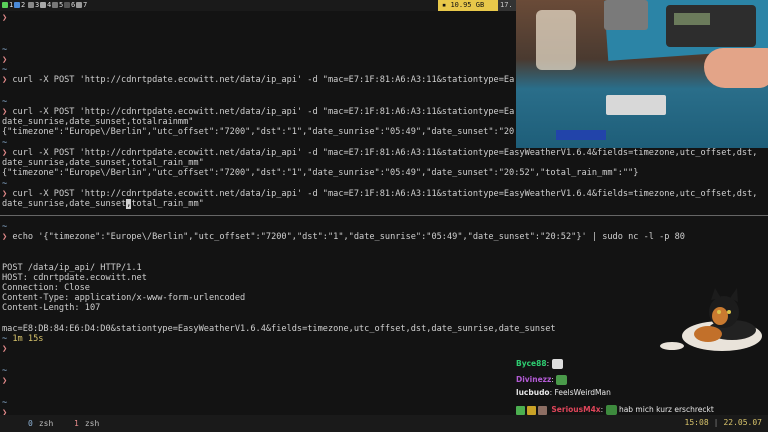 This screenshot has width=768, height=432. I want to click on tmux-status-bar: 0 zsh 1 zsh 15:08 | 22.05.07, so click(384, 423).